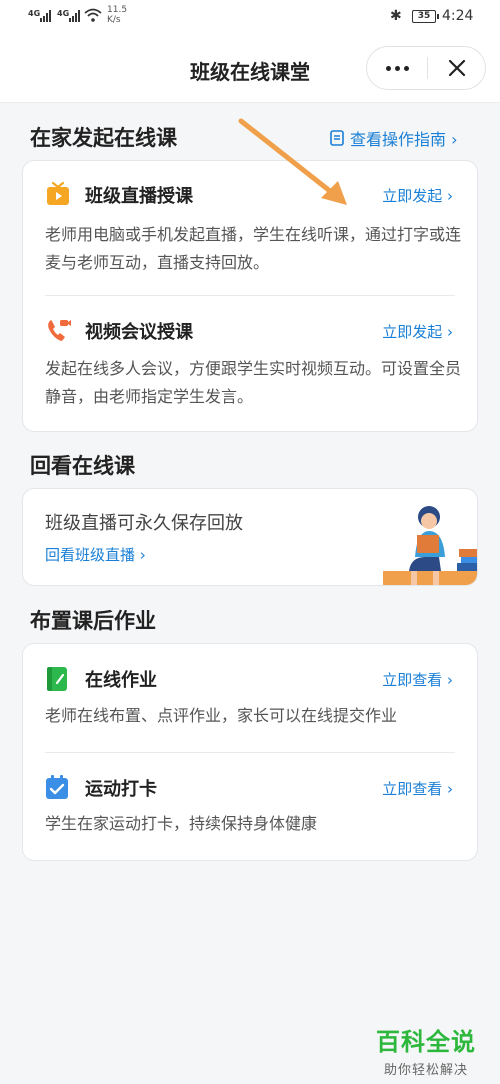  What do you see at coordinates (95, 554) in the screenshot?
I see `replay-link: 回看班级直播 ›` at bounding box center [95, 554].